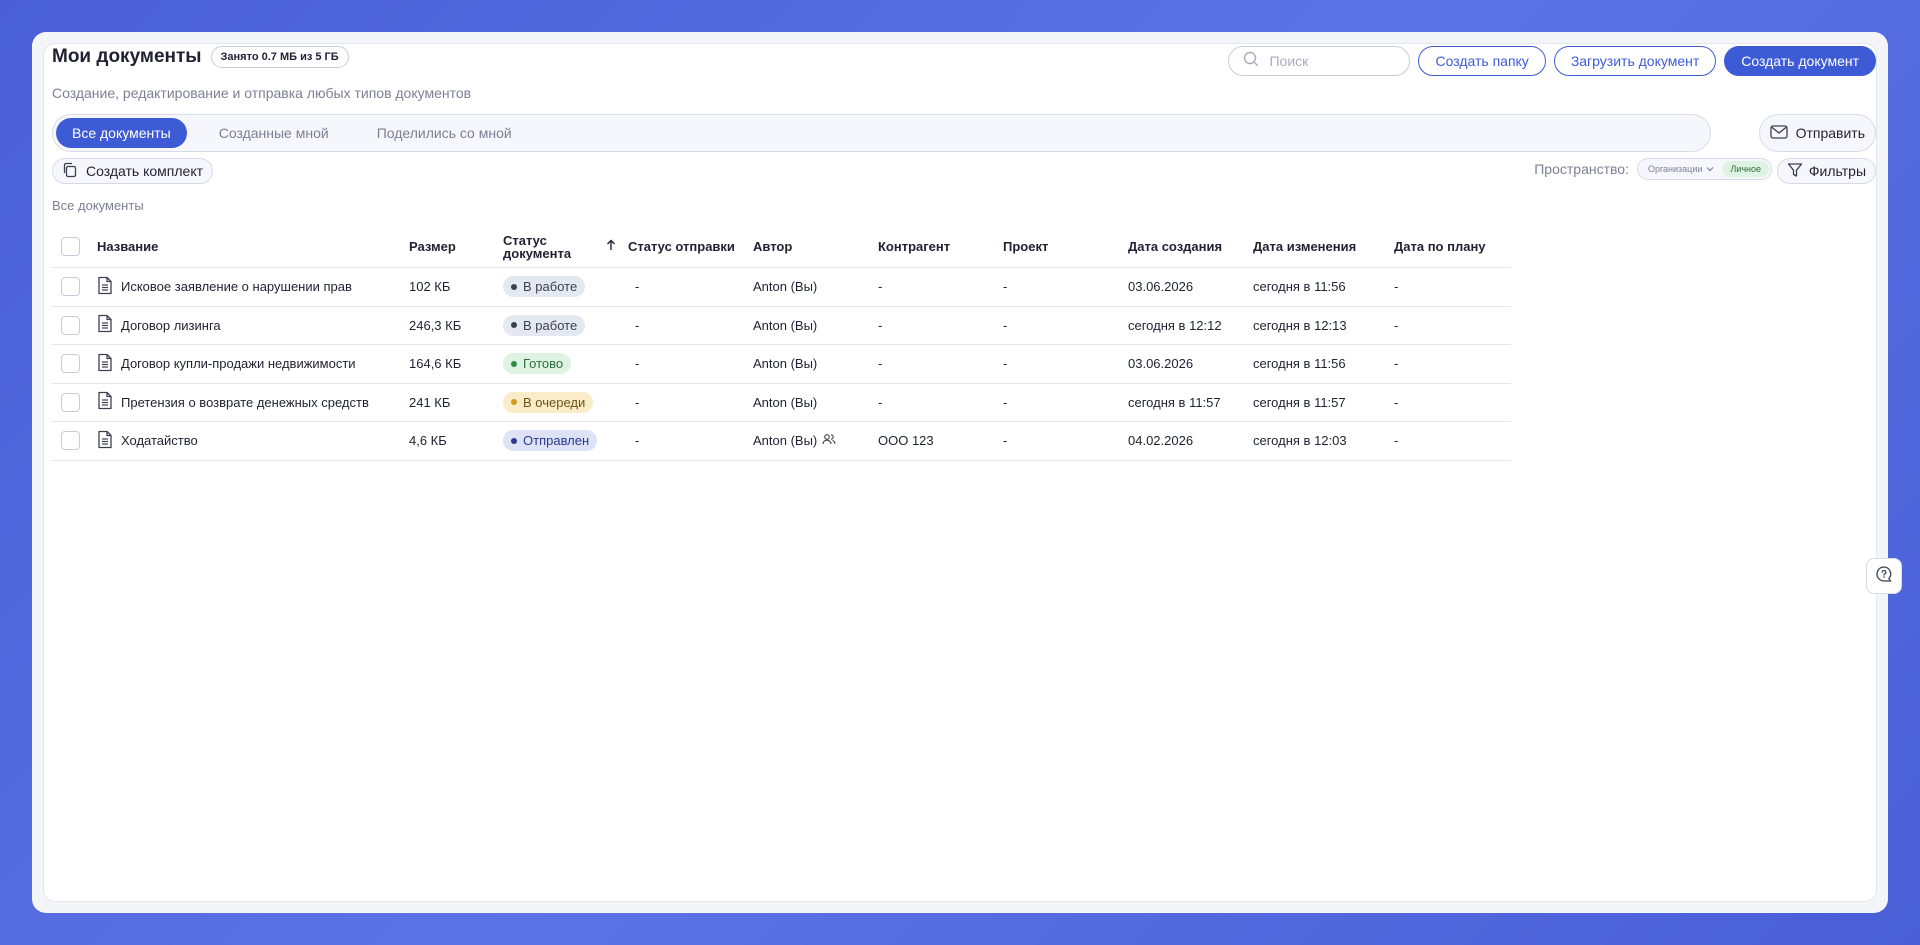  Describe the element at coordinates (1745, 169) in the screenshot. I see `space-option-personal: Личное` at that location.